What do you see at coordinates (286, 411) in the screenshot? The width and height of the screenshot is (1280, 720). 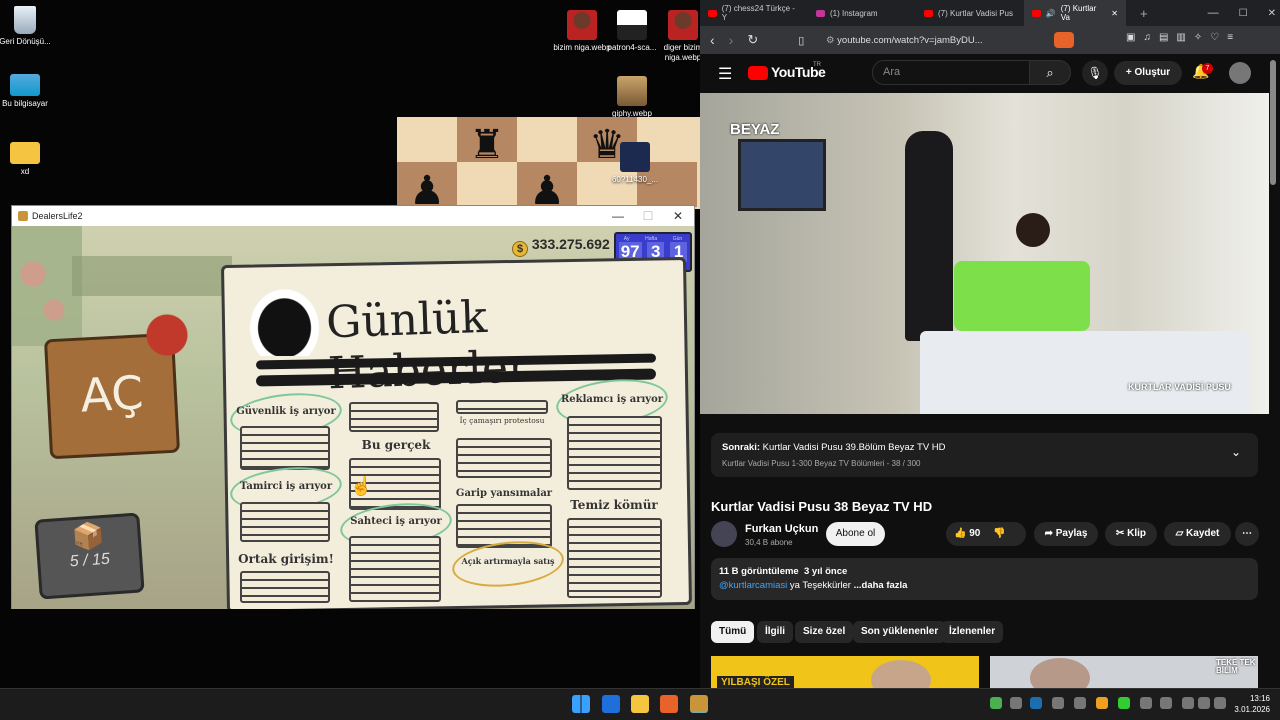 I see `news-security-job: Güvenlik iş arıyor` at bounding box center [286, 411].